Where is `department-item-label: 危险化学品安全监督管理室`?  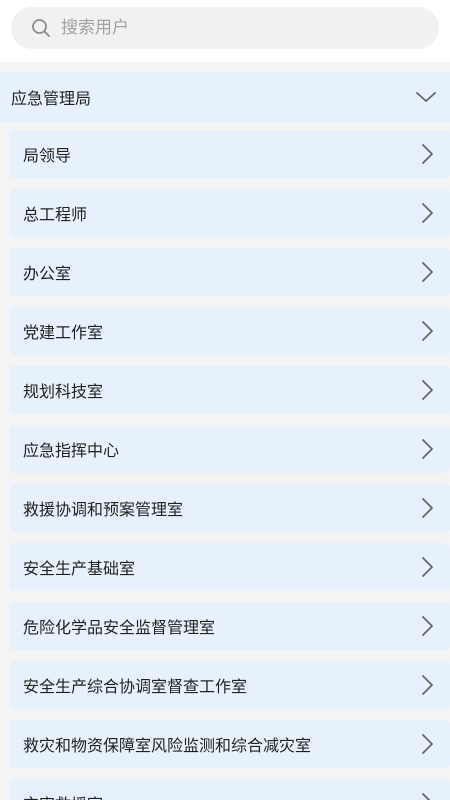 department-item-label: 危险化学品安全监督管理室 is located at coordinates (119, 627).